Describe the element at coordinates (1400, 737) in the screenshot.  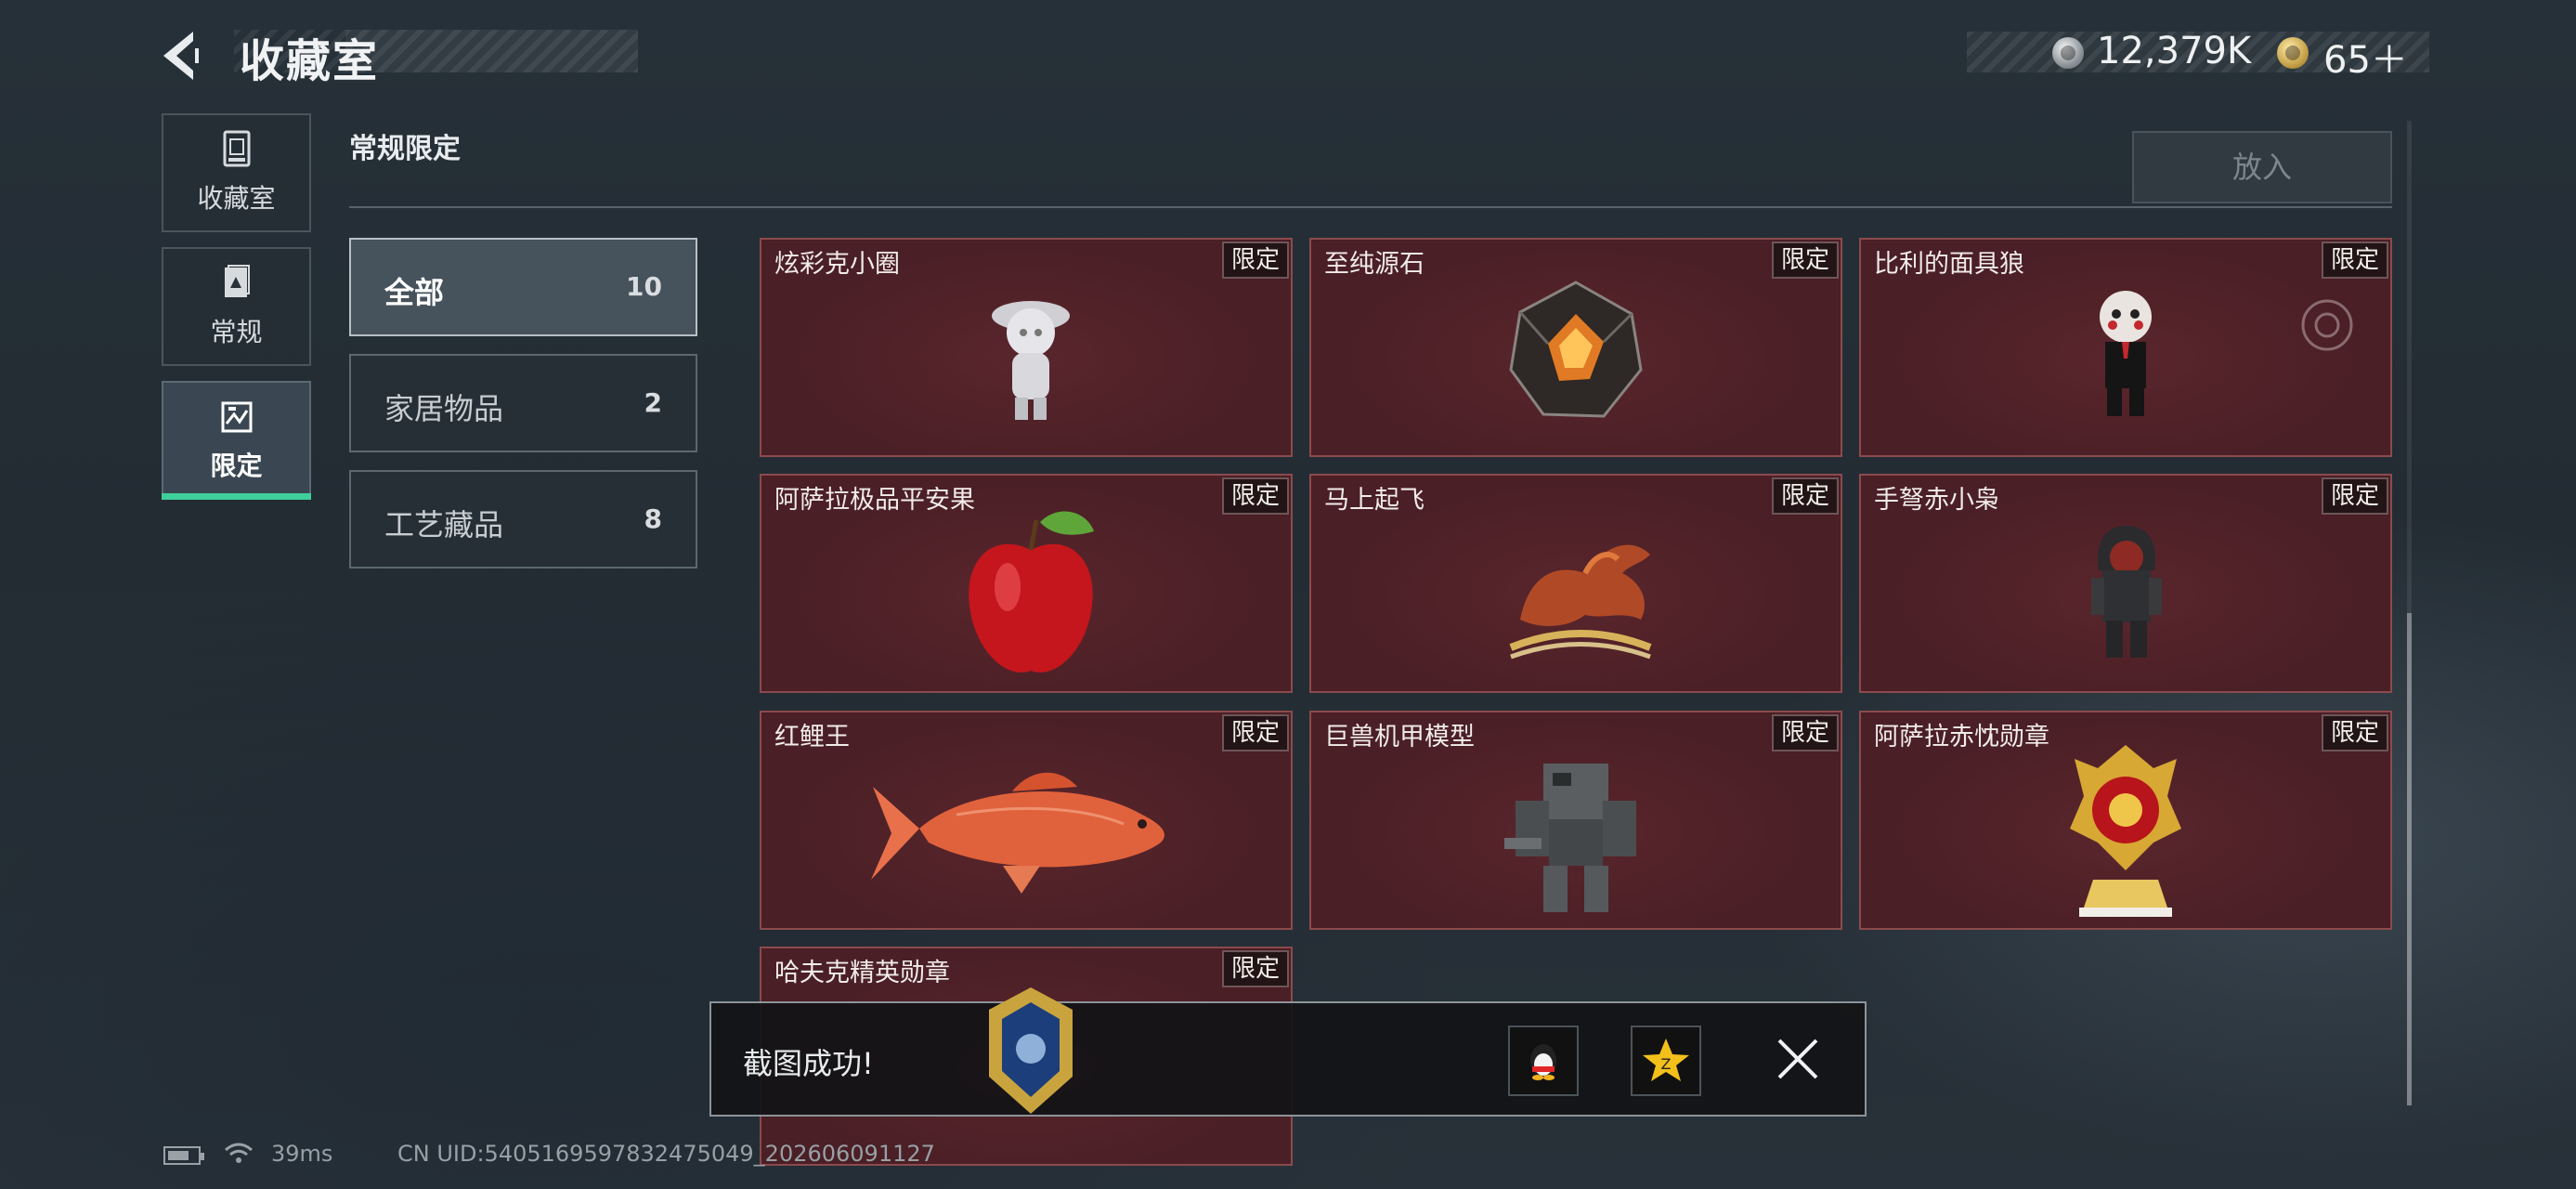
I see `item-name: 巨兽机甲模型` at that location.